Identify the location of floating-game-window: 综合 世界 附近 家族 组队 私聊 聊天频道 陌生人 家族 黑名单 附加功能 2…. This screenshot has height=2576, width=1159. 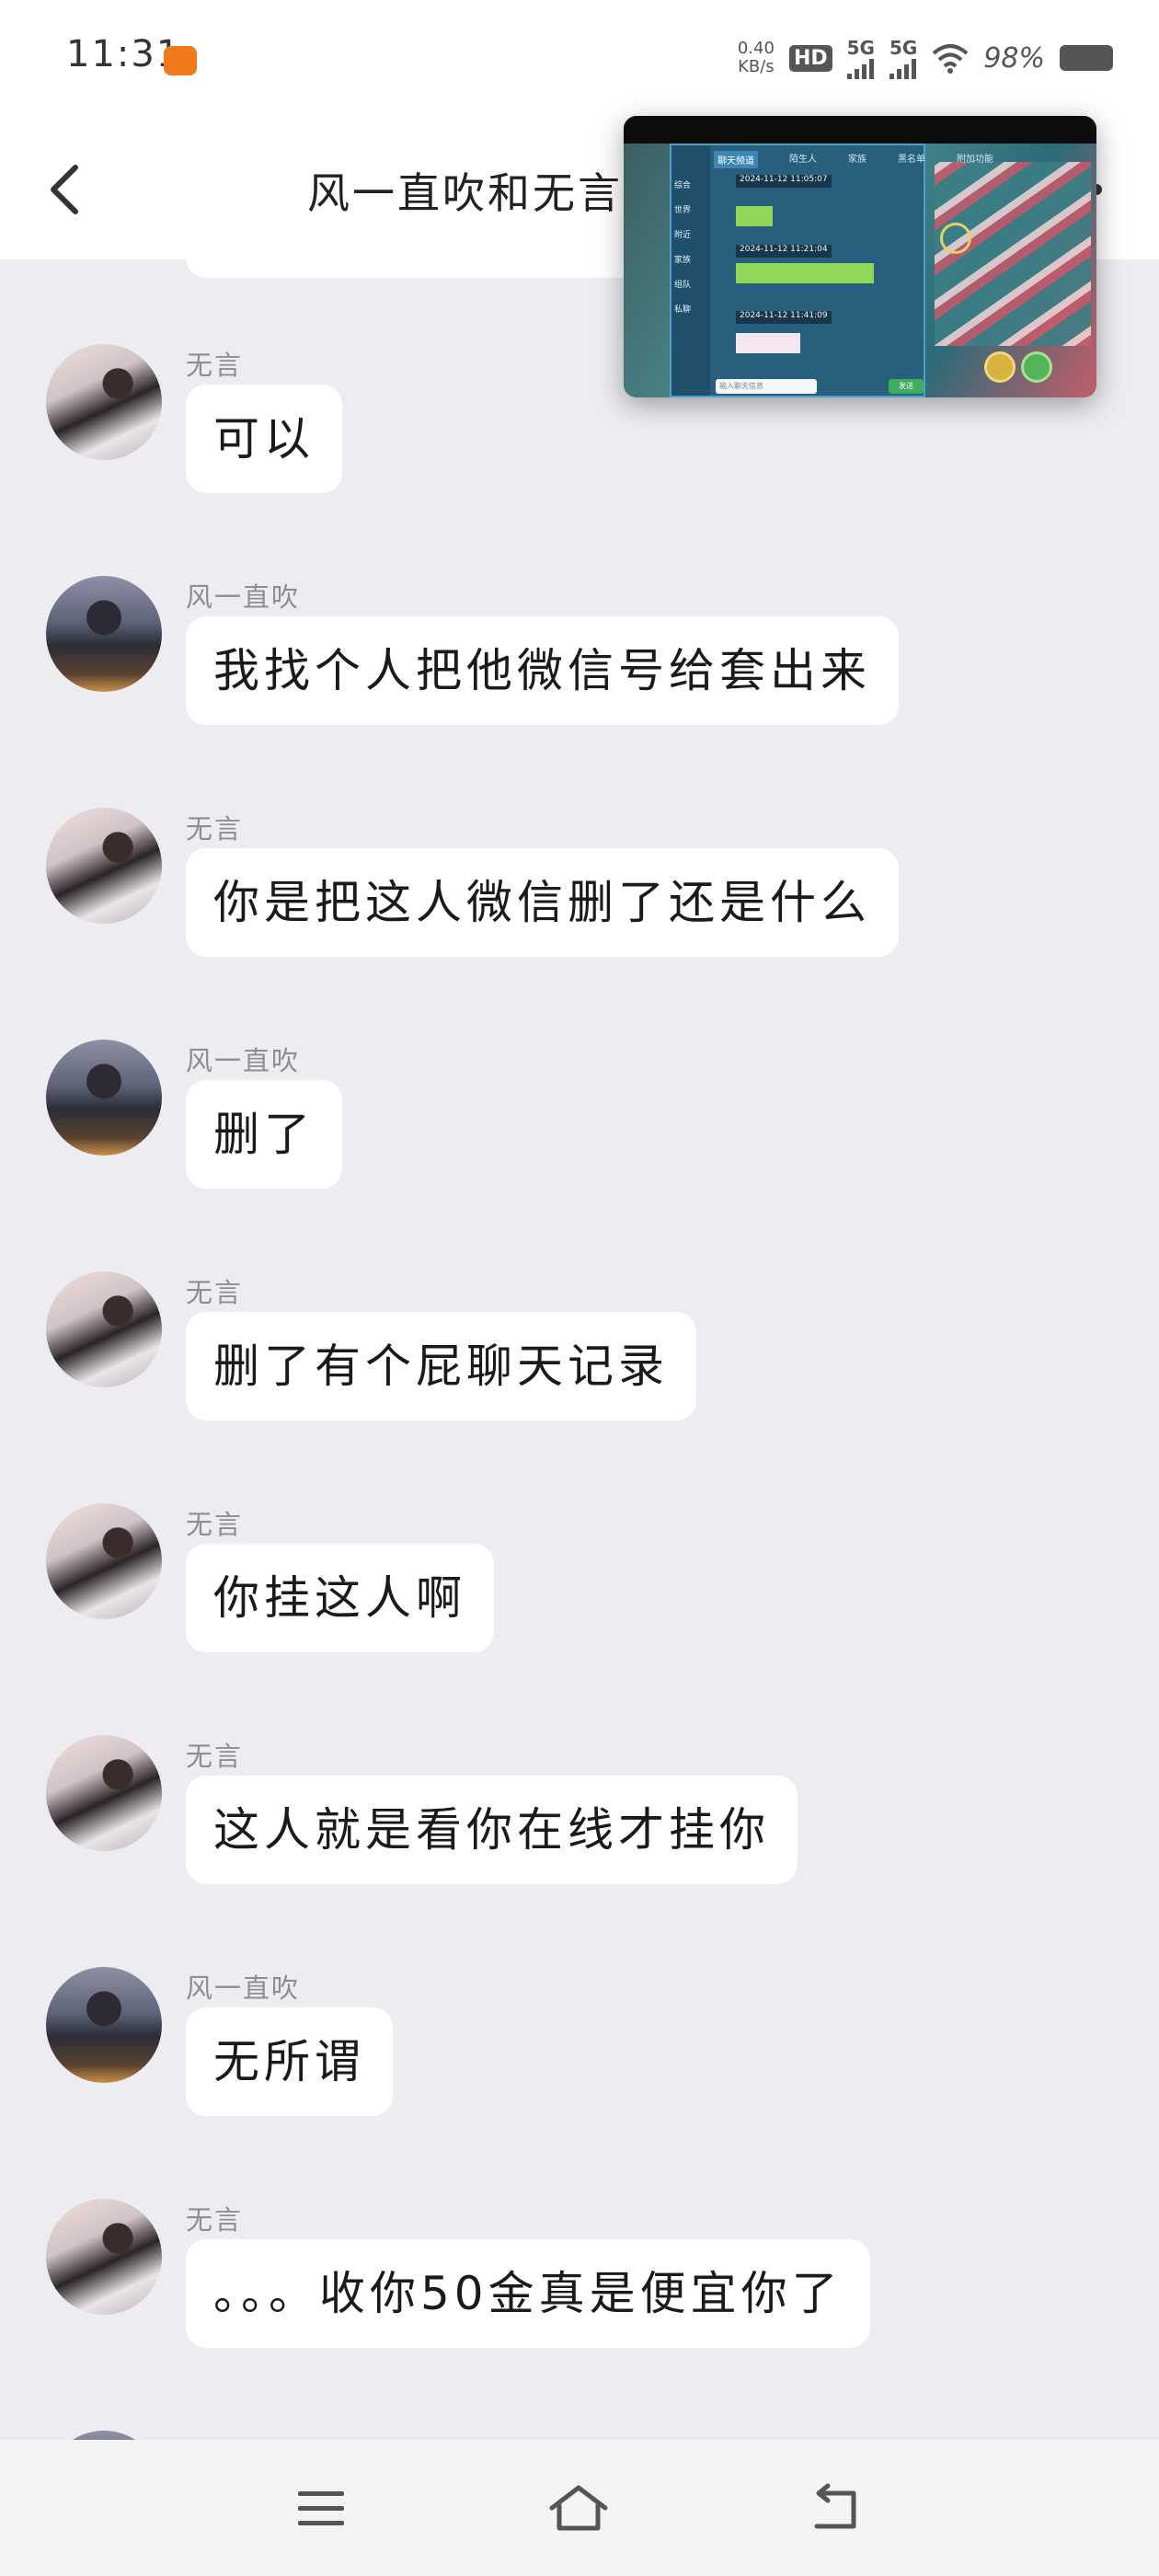
(860, 256).